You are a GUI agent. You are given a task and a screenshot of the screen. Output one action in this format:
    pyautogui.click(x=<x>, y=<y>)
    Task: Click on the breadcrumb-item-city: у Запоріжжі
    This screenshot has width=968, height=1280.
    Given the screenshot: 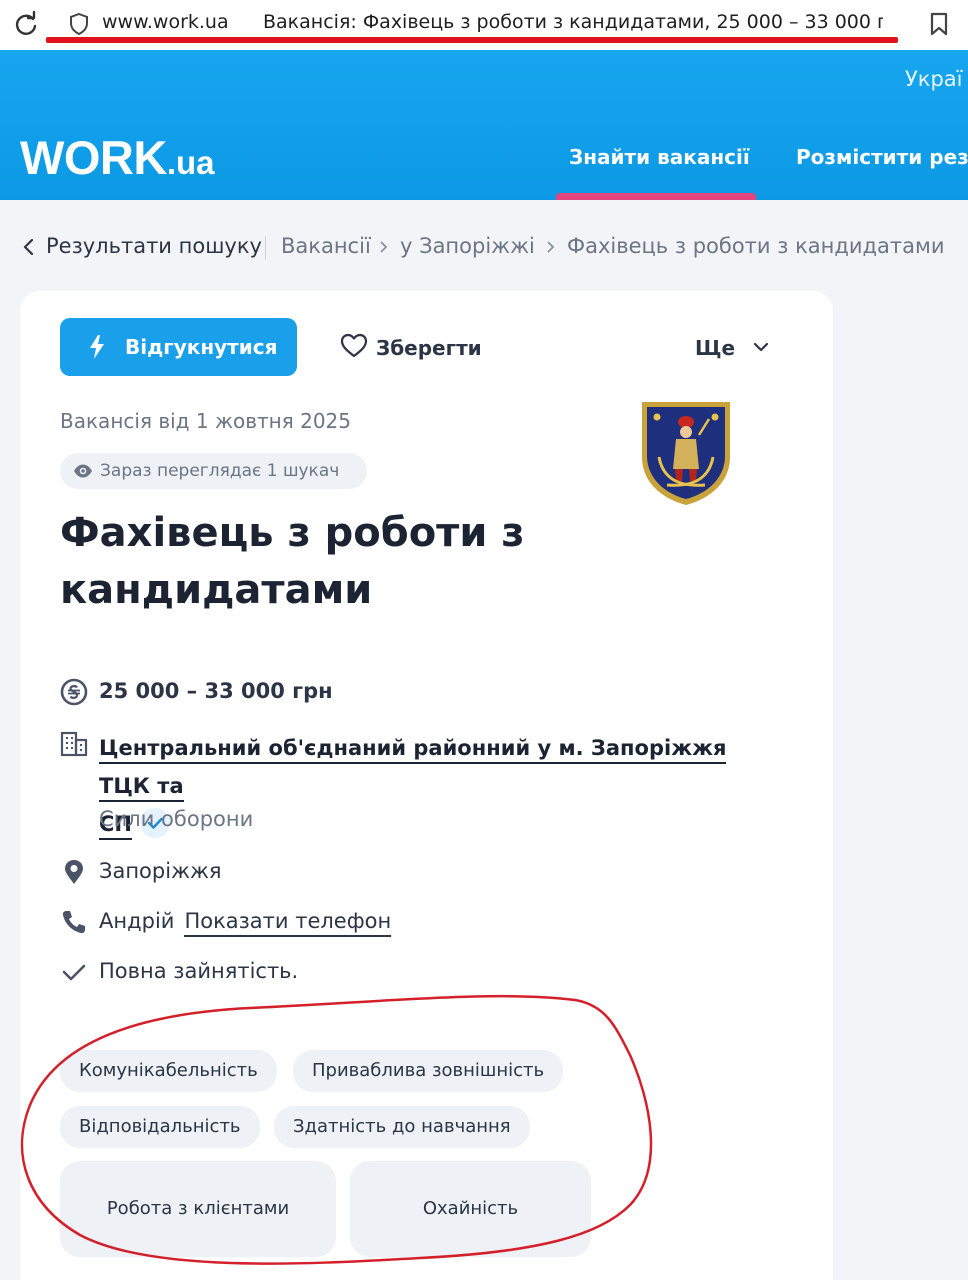 What is the action you would take?
    pyautogui.click(x=467, y=246)
    